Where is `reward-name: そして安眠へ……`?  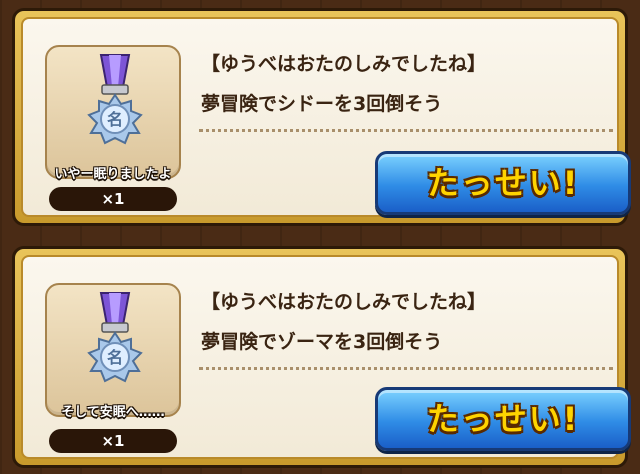
reward-name: そして安眠へ…… is located at coordinates (113, 412).